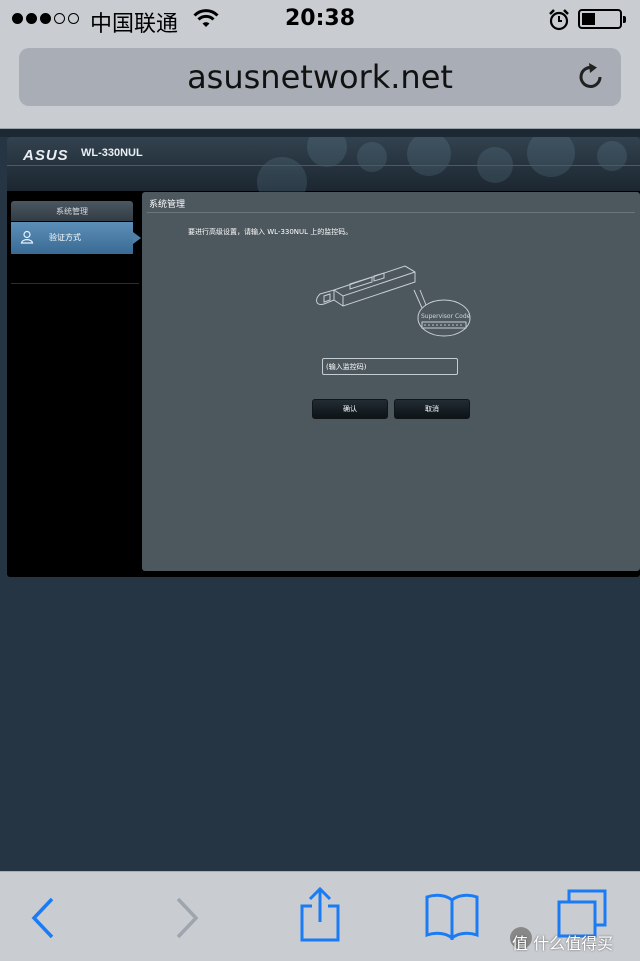 The height and width of the screenshot is (961, 640). I want to click on supervisor-code-input, so click(390, 366).